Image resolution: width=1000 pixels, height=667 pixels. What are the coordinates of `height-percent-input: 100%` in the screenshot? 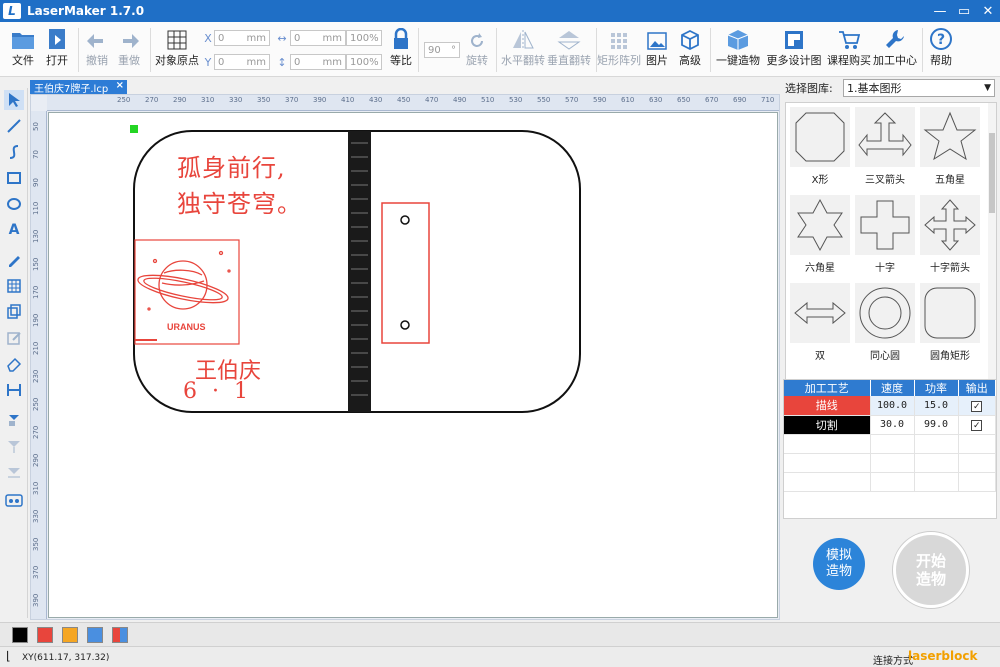 It's located at (364, 62).